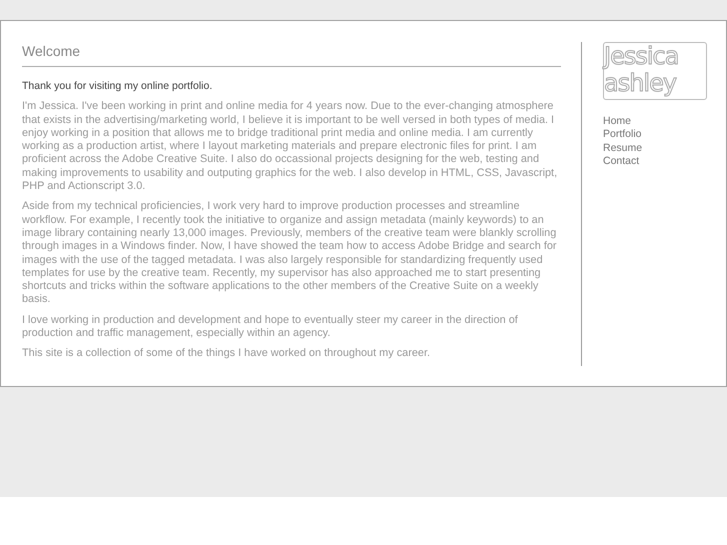 Image resolution: width=727 pixels, height=545 pixels. What do you see at coordinates (227, 354) in the screenshot?
I see `body-paragraph: This site is a collection of some of the things I have worked on throughout my career.` at bounding box center [227, 354].